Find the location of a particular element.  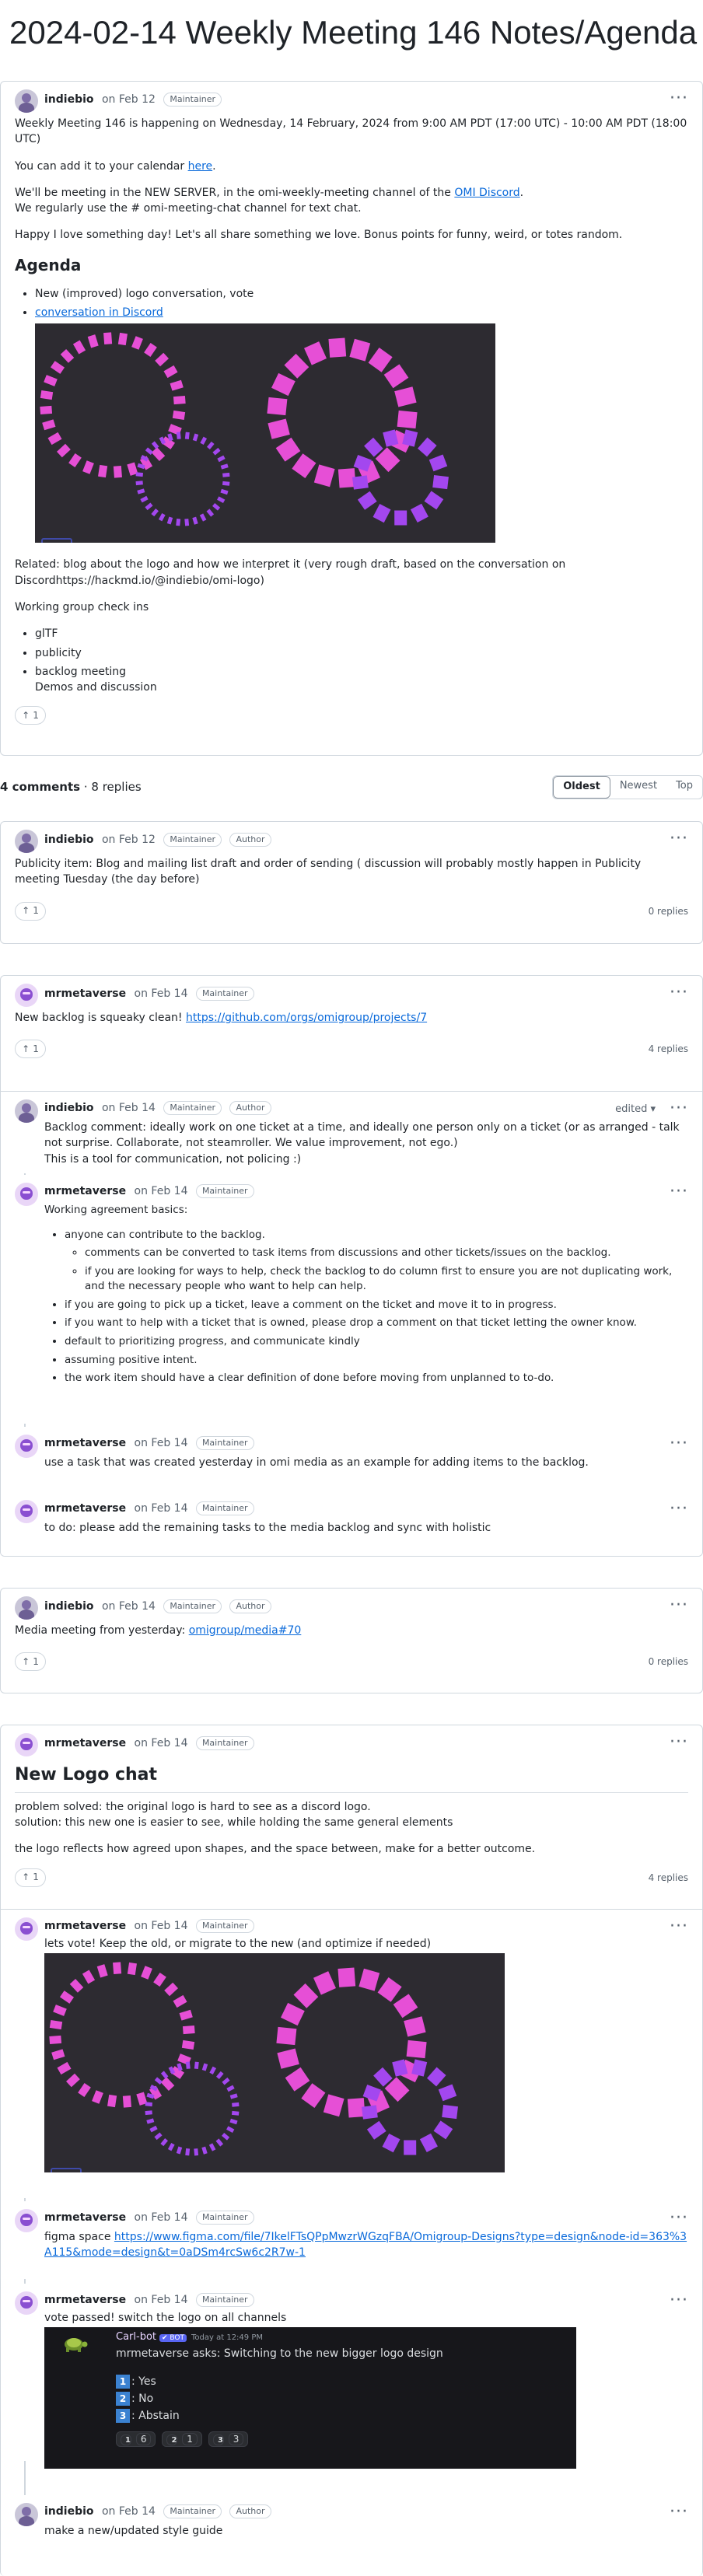

edited-dropdown: edited ▾ is located at coordinates (635, 1110).